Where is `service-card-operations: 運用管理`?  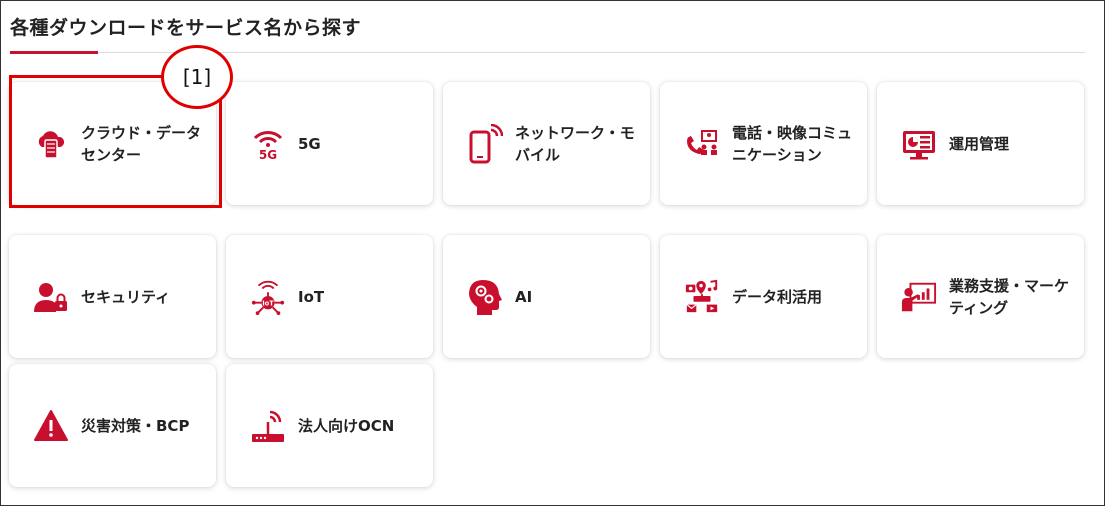
service-card-operations: 運用管理 is located at coordinates (980, 143).